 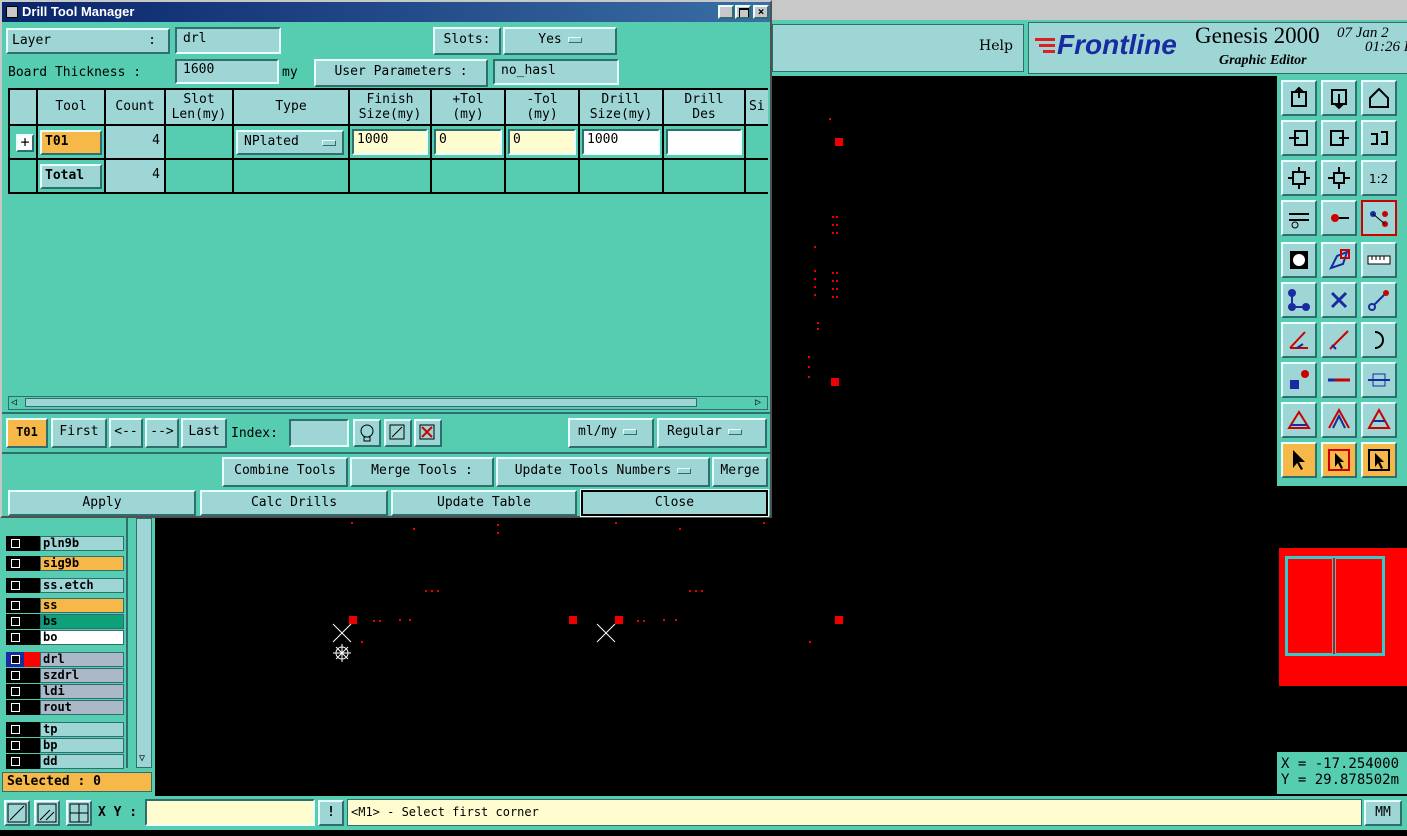 I want to click on move-left-icon, so click(x=1299, y=138).